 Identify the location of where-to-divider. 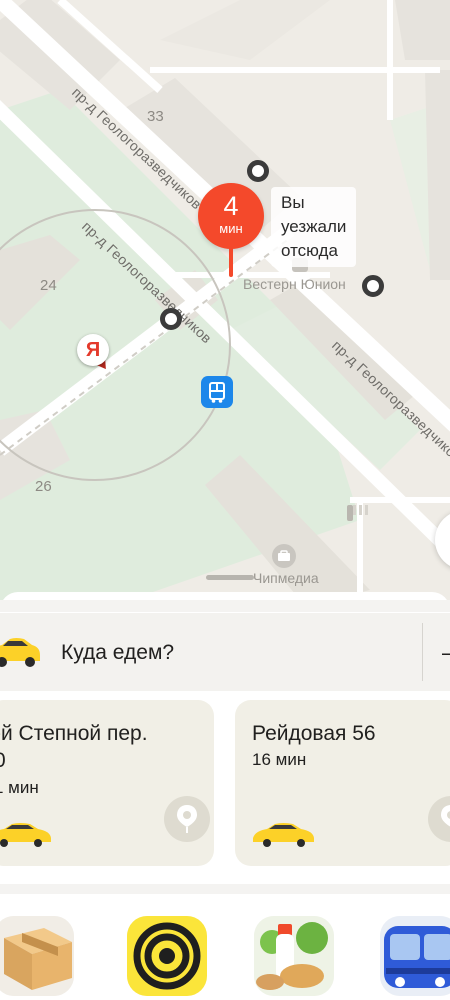
(422, 652).